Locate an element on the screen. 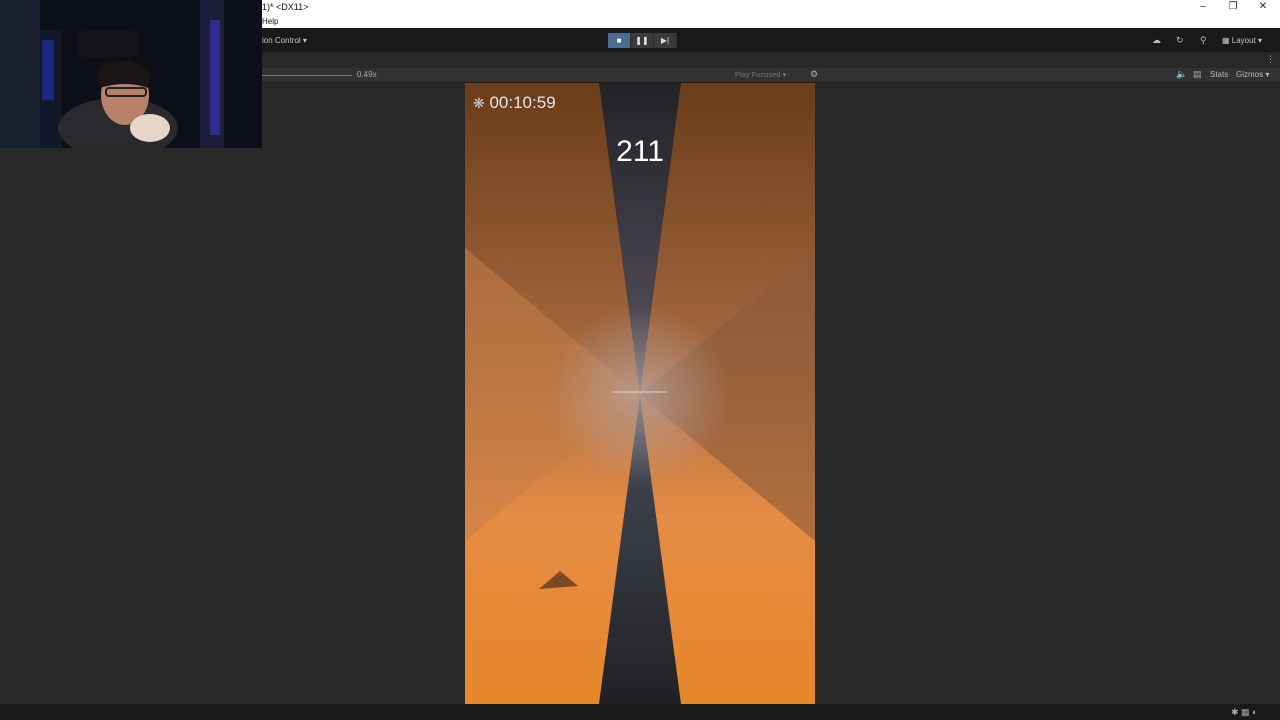 The height and width of the screenshot is (720, 1280). search-icon: ⚲ is located at coordinates (1203, 40).